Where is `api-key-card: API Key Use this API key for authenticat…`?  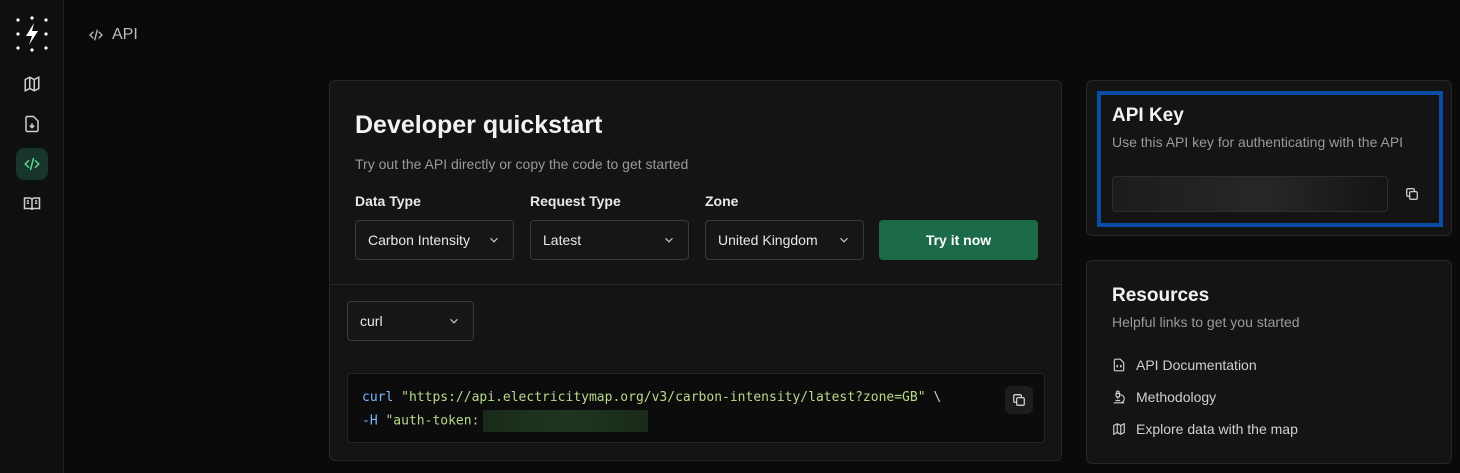 api-key-card: API Key Use this API key for authenticat… is located at coordinates (1269, 158).